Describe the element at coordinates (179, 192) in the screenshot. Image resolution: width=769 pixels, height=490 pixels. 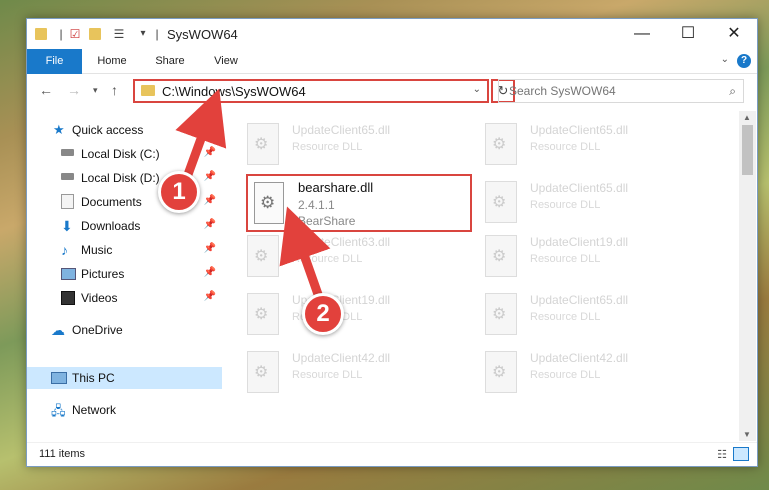
I see `step-badge-1: 1` at that location.